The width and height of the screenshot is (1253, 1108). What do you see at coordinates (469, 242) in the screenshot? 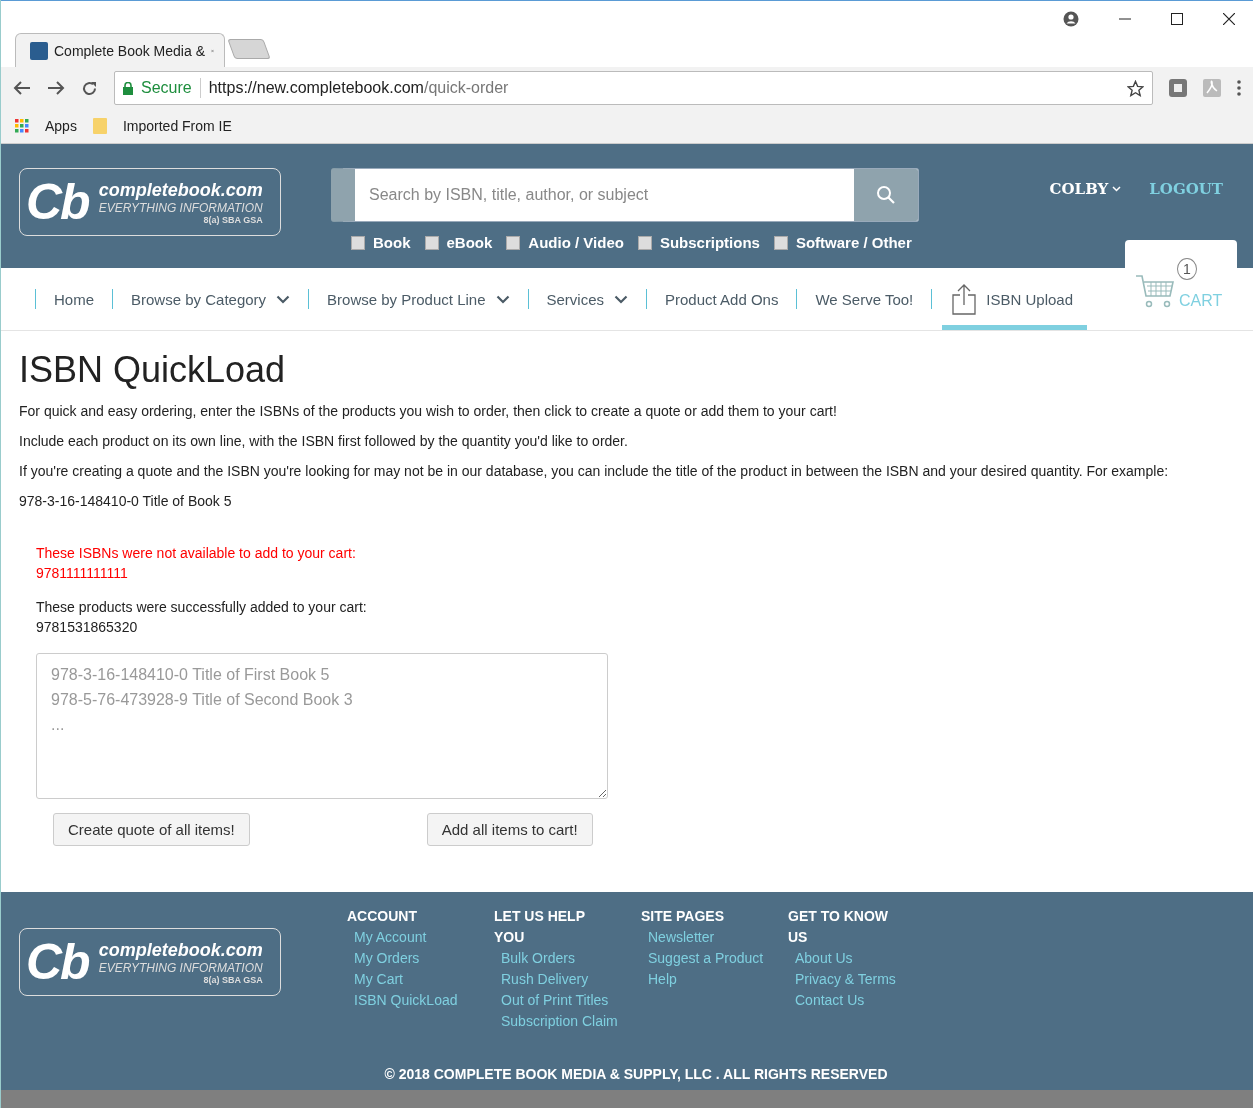
I see `filter-label: eBook` at bounding box center [469, 242].